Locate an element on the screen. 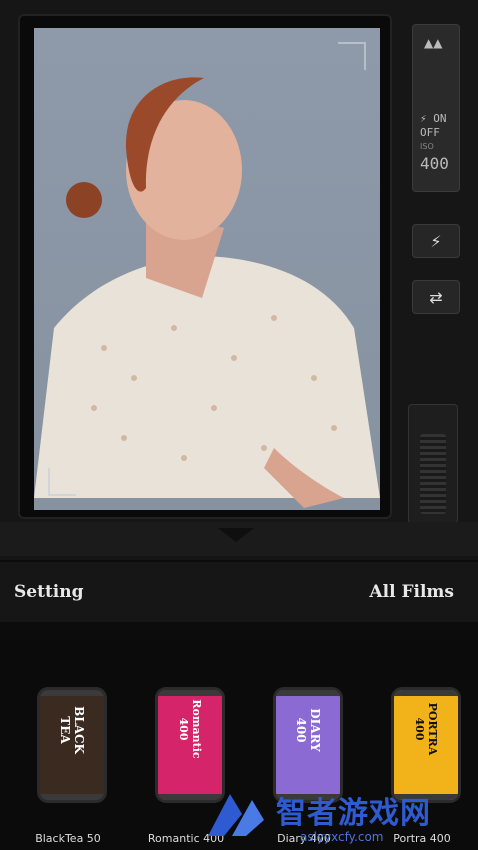 This screenshot has width=478, height=850. setting-button: Setting is located at coordinates (49, 592).